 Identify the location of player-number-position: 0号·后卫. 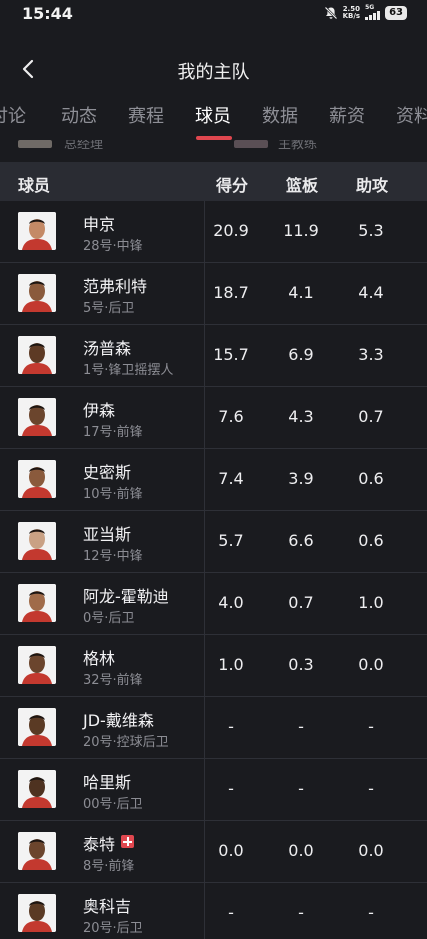
(109, 618).